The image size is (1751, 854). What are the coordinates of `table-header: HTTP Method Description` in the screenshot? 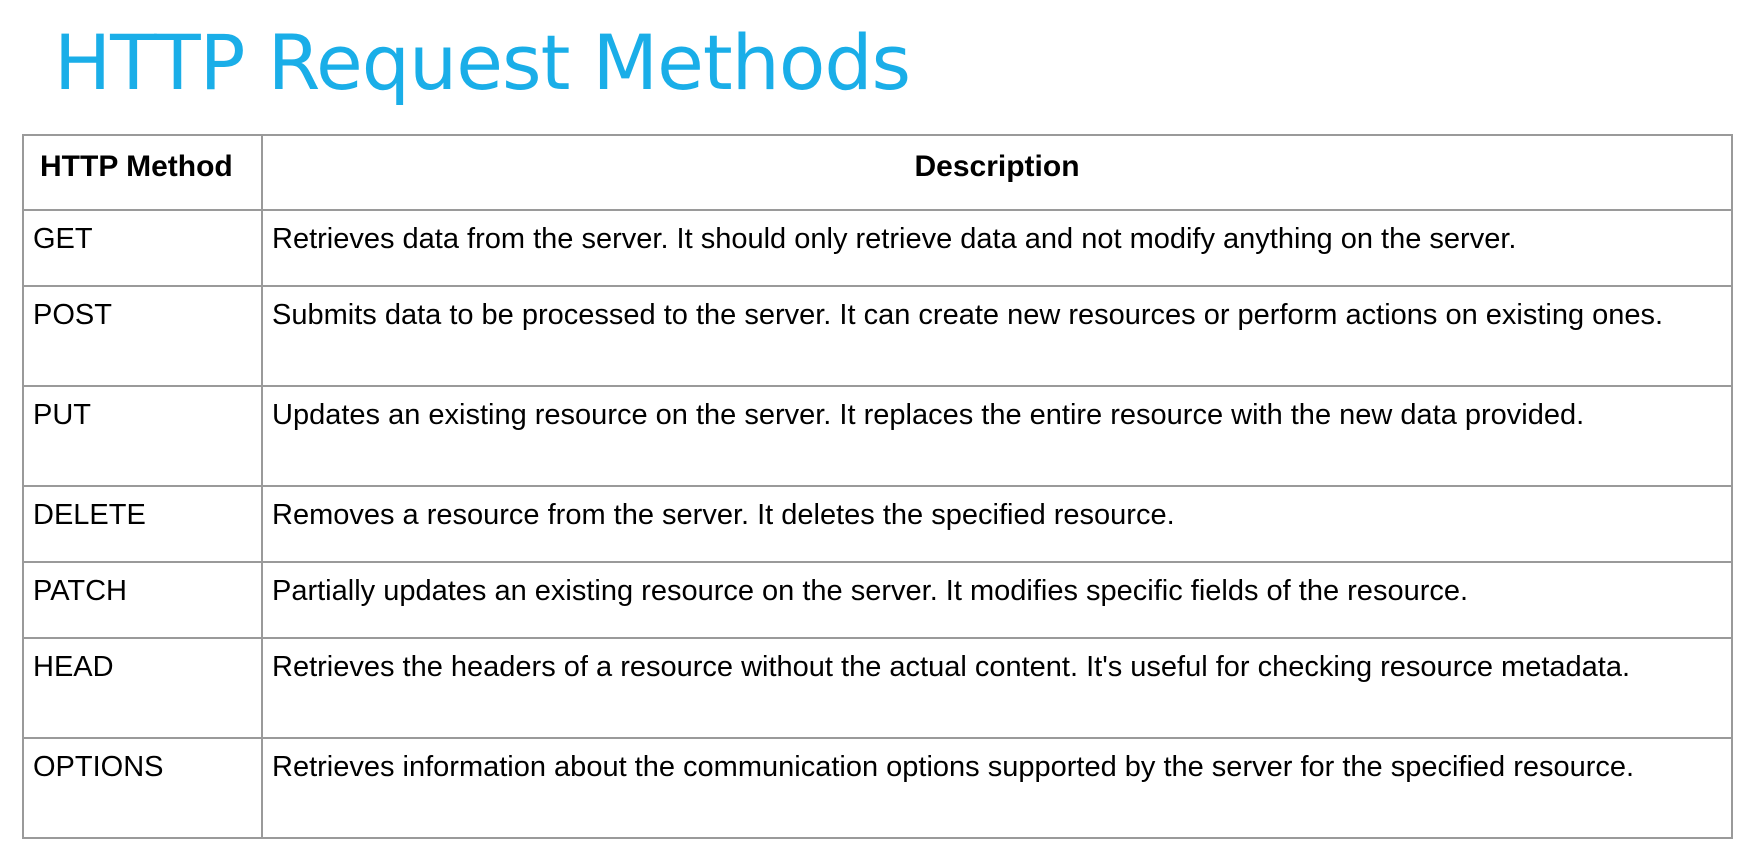 It's located at (877, 172).